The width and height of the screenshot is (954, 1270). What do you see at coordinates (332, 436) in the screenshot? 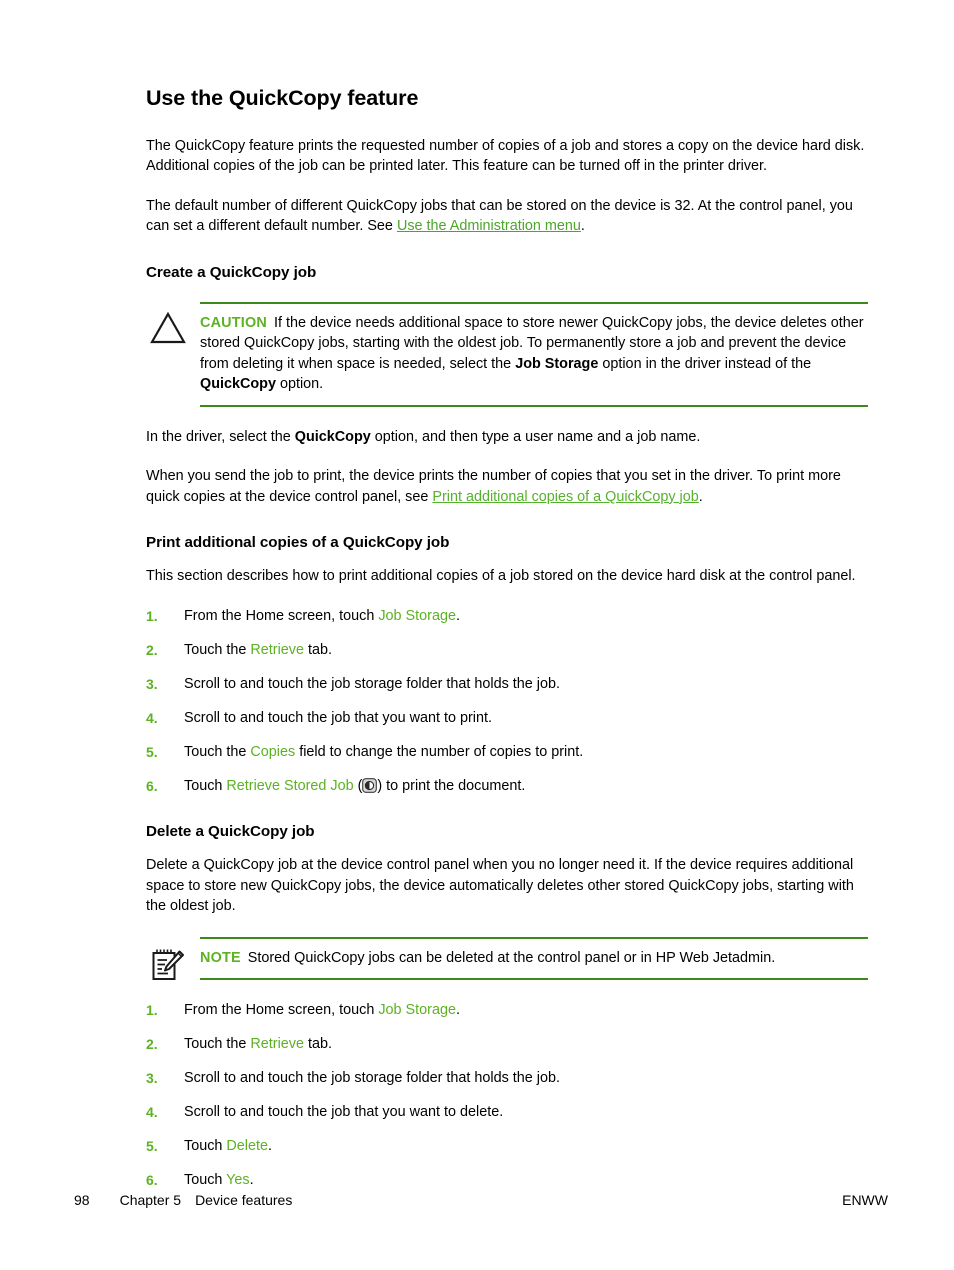
I see `driver-paragraph-bold-quickcopy: QuickCopy` at bounding box center [332, 436].